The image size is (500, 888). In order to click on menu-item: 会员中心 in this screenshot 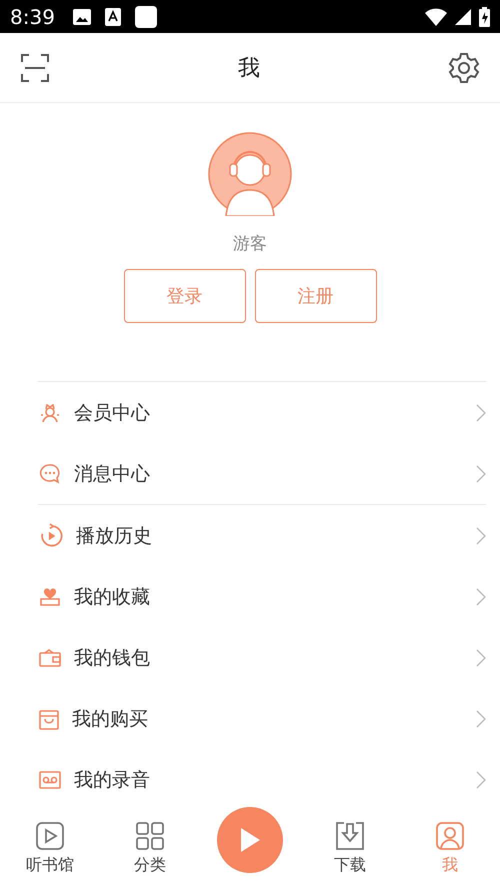, I will do `click(262, 412)`.